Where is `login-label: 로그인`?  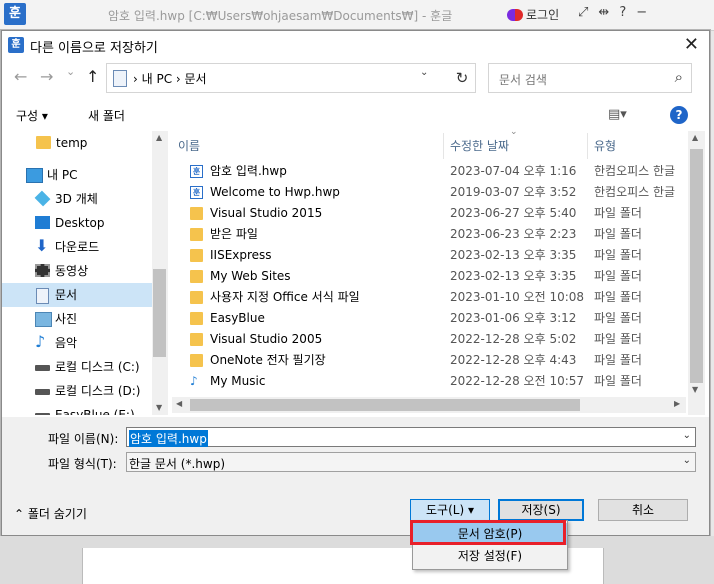
login-label: 로그인 is located at coordinates (543, 15).